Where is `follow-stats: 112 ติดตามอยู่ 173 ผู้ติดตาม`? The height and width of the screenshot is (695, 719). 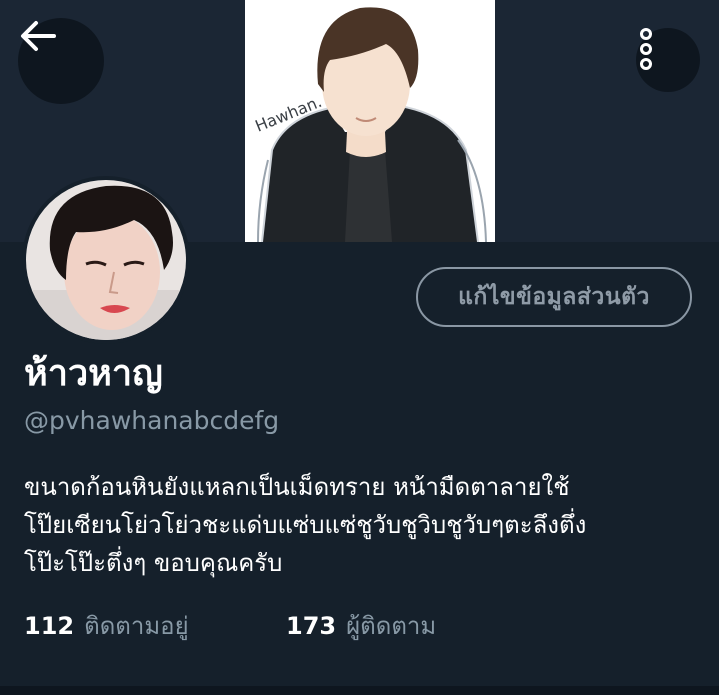 follow-stats: 112 ติดตามอยู่ 173 ผู้ติดตาม is located at coordinates (230, 625).